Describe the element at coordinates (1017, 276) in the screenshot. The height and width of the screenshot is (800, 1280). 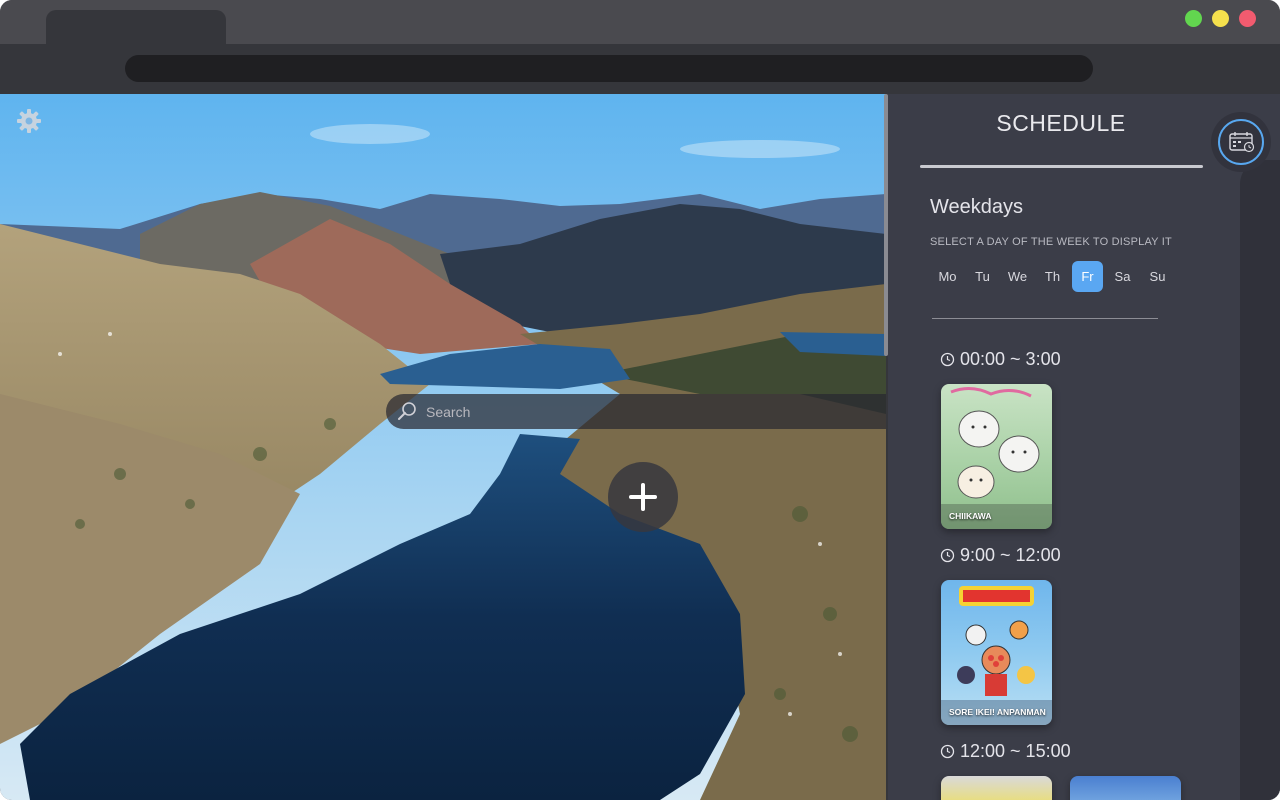
I see `day-wednesday: We` at that location.